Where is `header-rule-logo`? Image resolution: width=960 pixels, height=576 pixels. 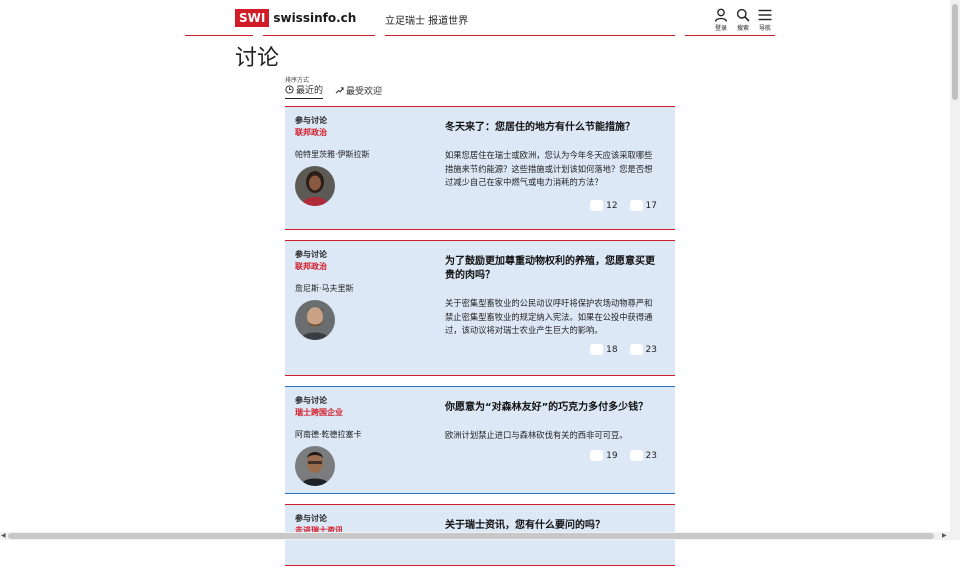 header-rule-logo is located at coordinates (319, 35).